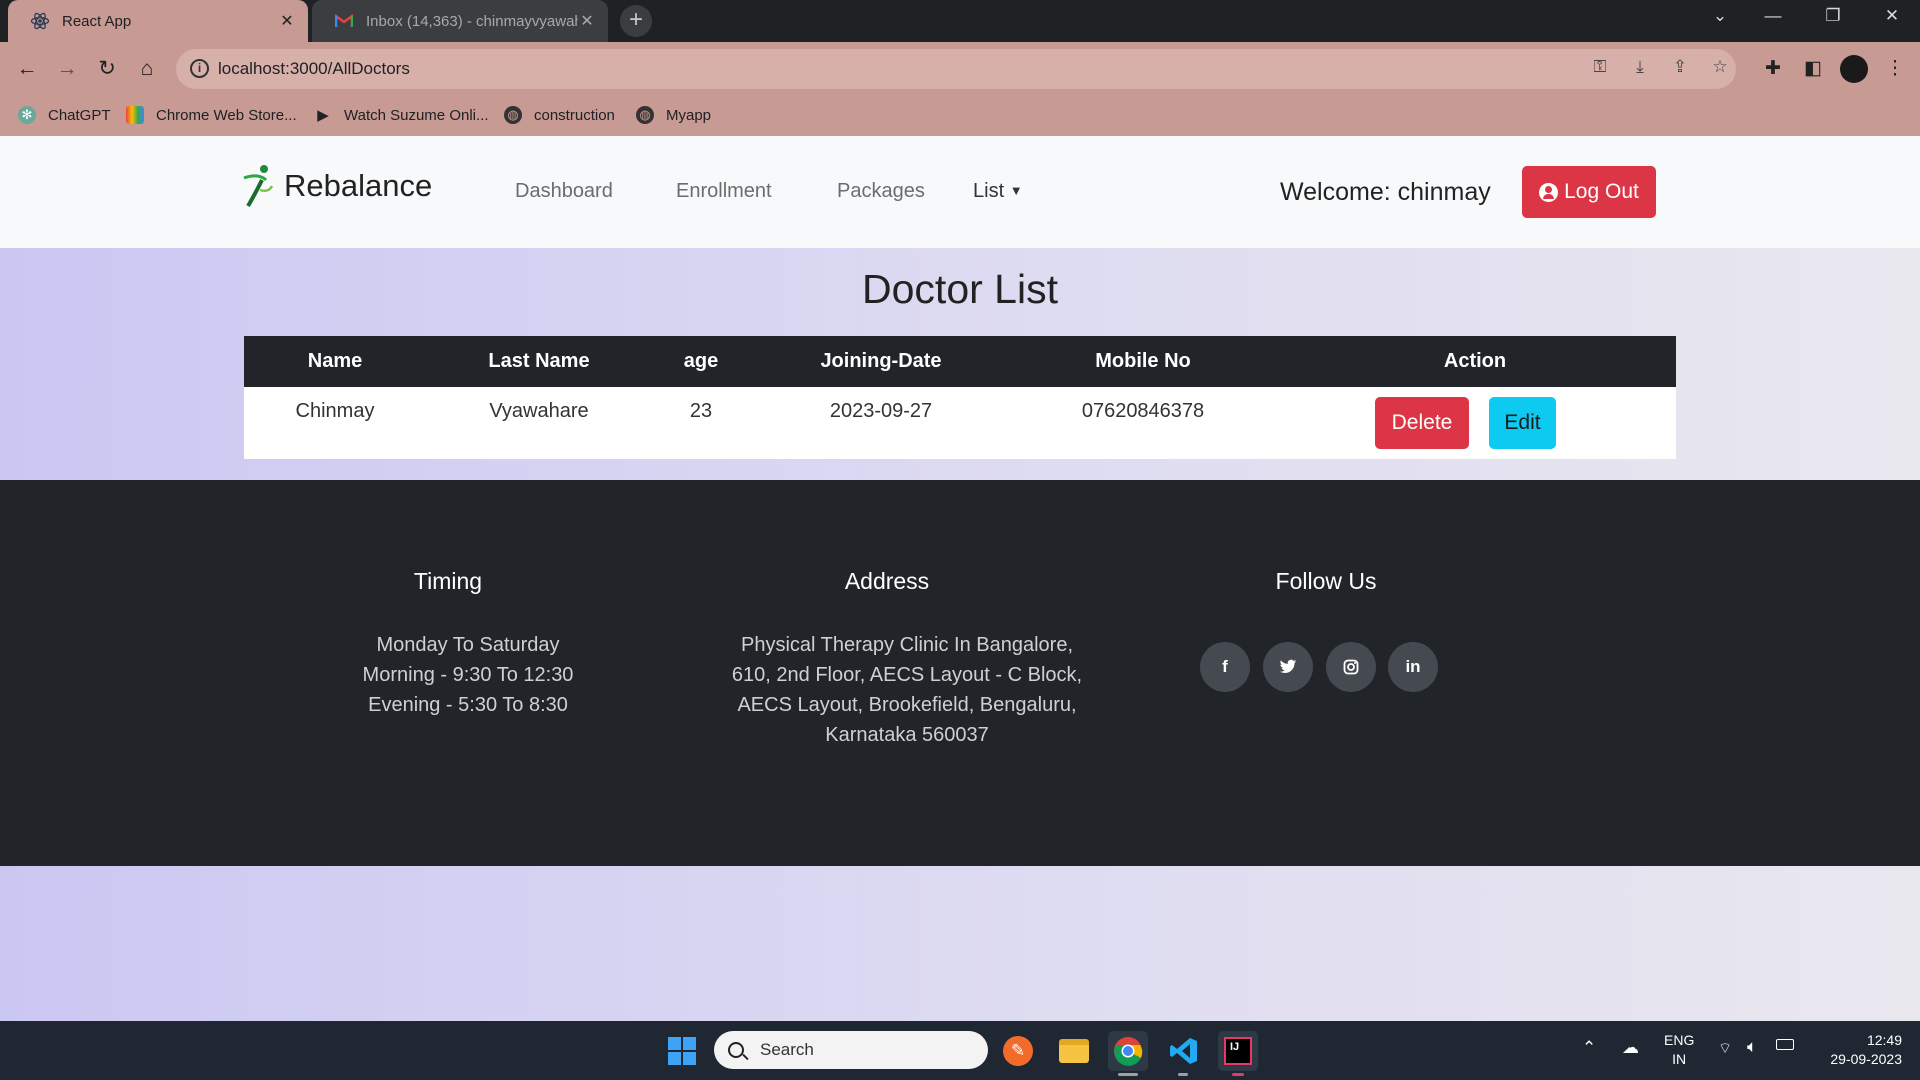 This screenshot has height=1080, width=1920. What do you see at coordinates (468, 705) in the screenshot?
I see `timing-line: Evening - 5:30 To 8:30` at bounding box center [468, 705].